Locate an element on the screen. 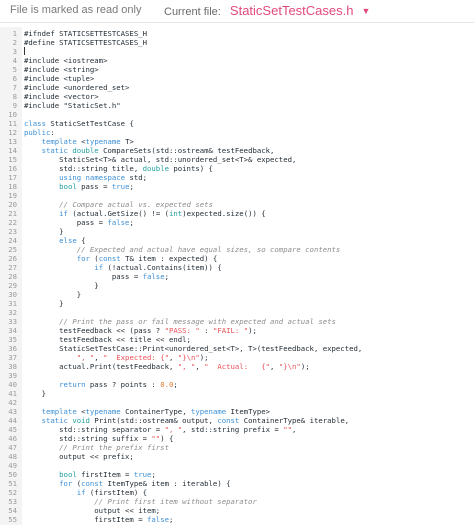 This screenshot has height=525, width=474. code-text: if (!actual.Contains(item)) { is located at coordinates (122, 267).